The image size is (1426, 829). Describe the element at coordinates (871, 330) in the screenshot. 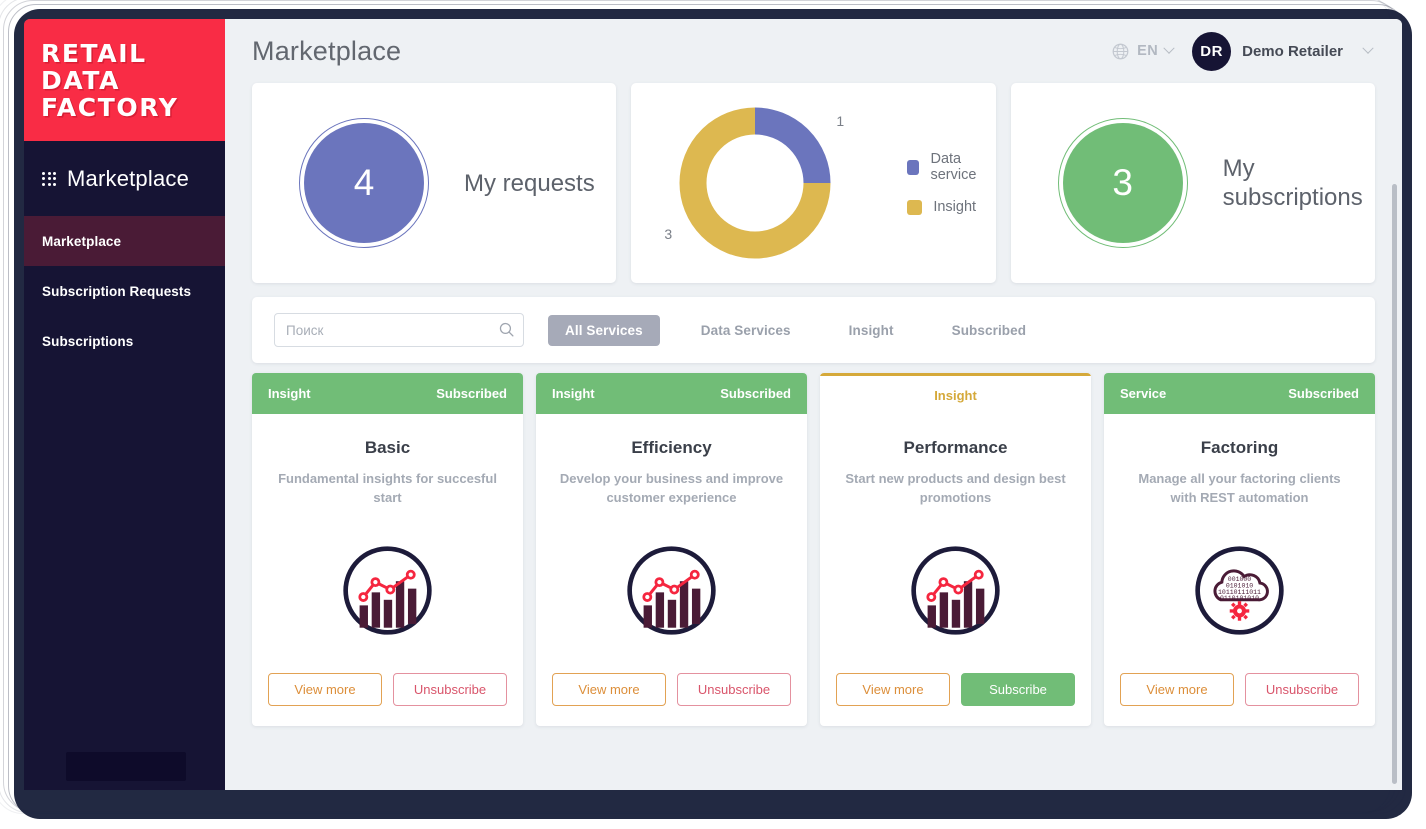

I see `filter-tab-insight: Insight` at that location.